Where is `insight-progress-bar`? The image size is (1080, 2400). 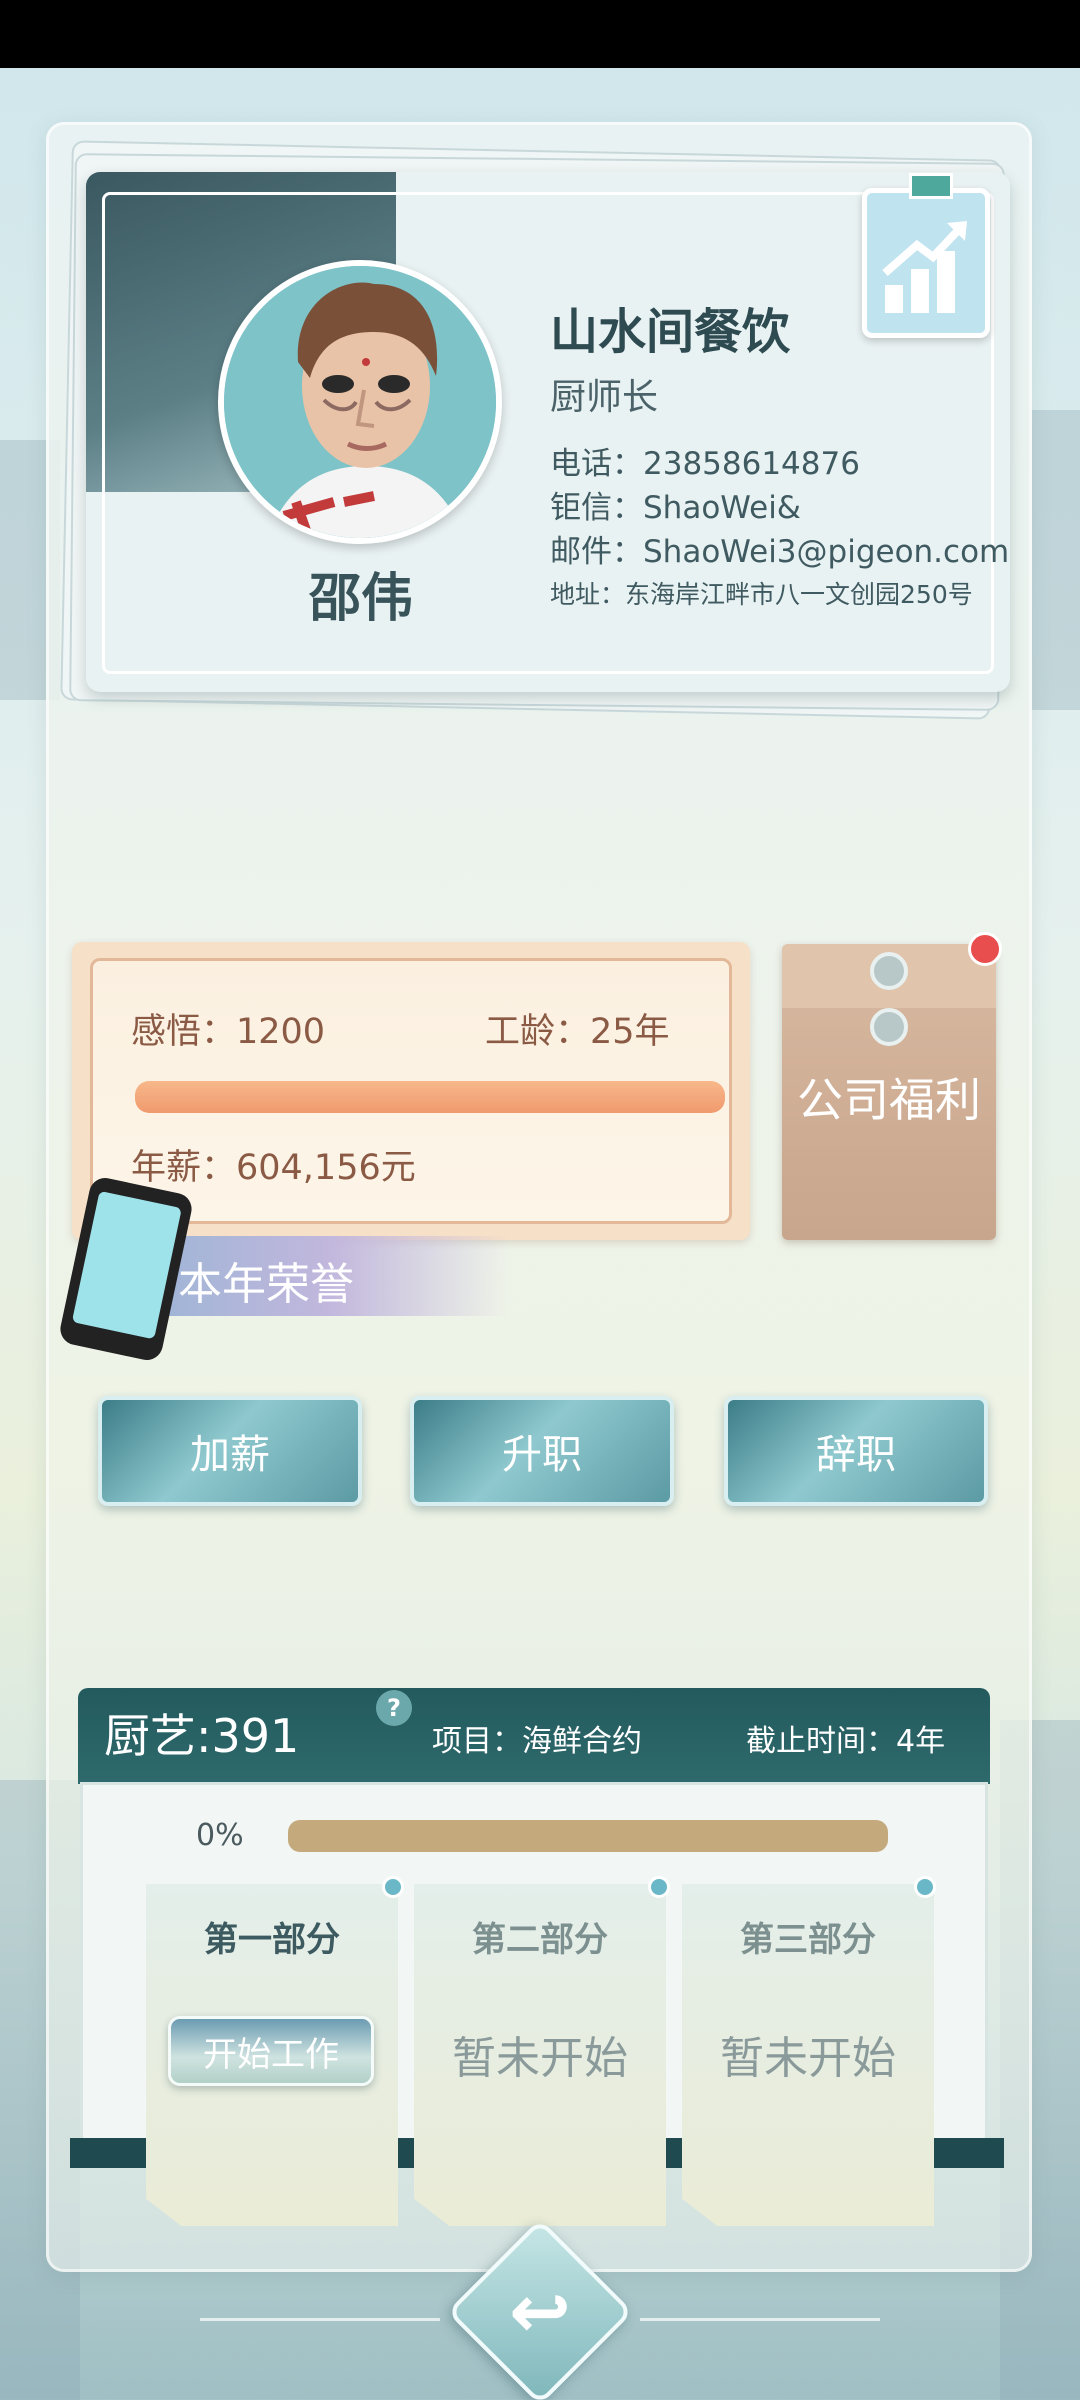
insight-progress-bar is located at coordinates (430, 1097).